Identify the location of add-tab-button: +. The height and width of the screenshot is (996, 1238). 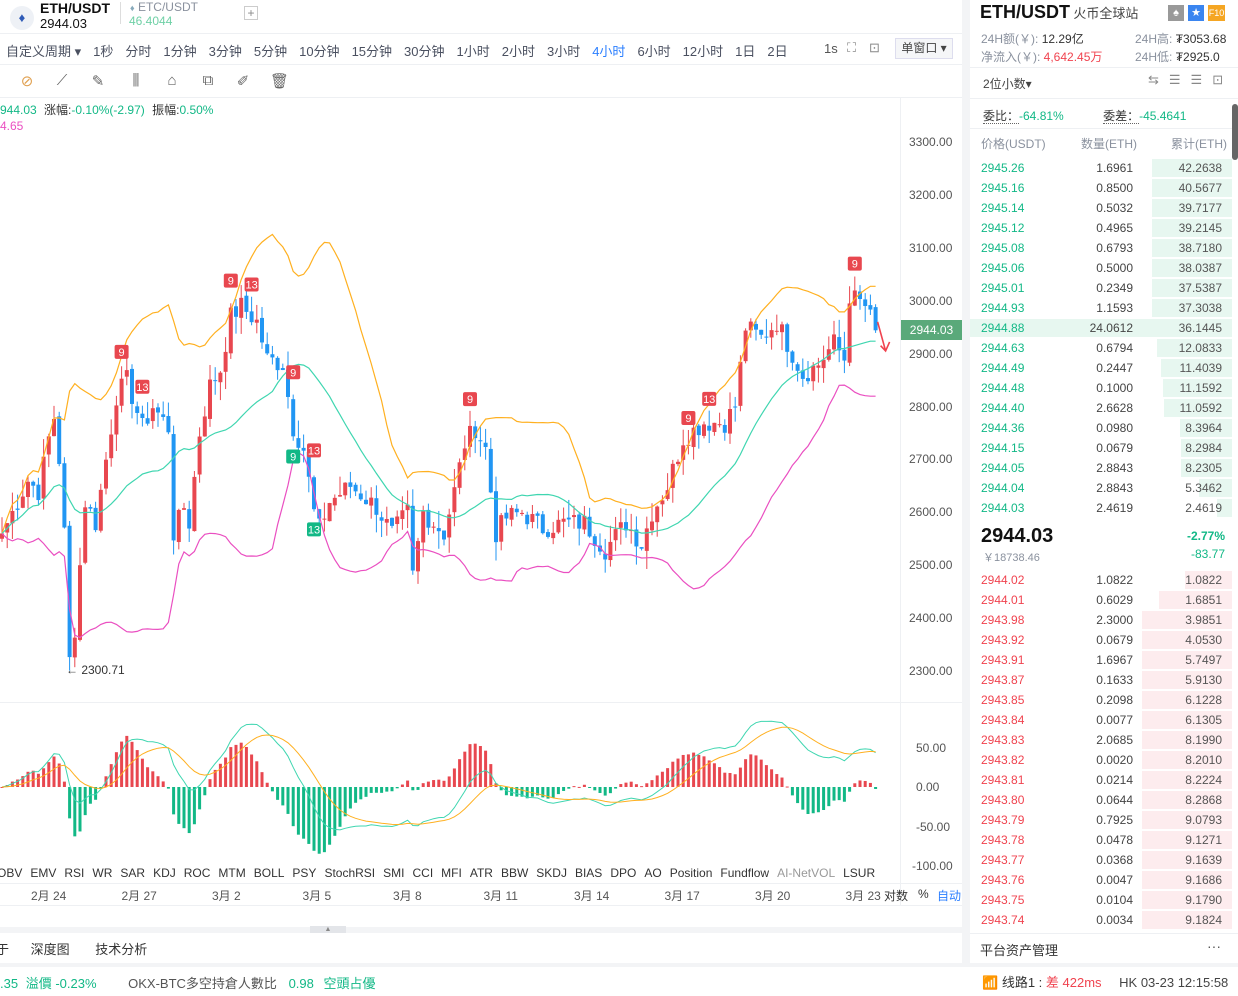
(251, 13).